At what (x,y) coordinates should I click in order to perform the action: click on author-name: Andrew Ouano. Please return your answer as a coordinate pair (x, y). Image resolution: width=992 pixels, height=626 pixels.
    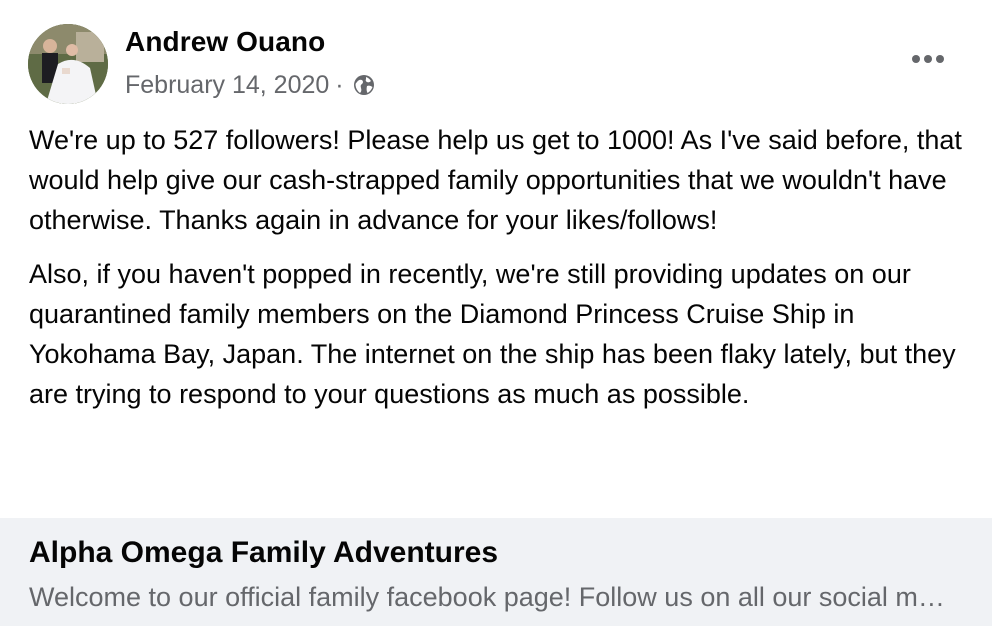
    Looking at the image, I should click on (225, 42).